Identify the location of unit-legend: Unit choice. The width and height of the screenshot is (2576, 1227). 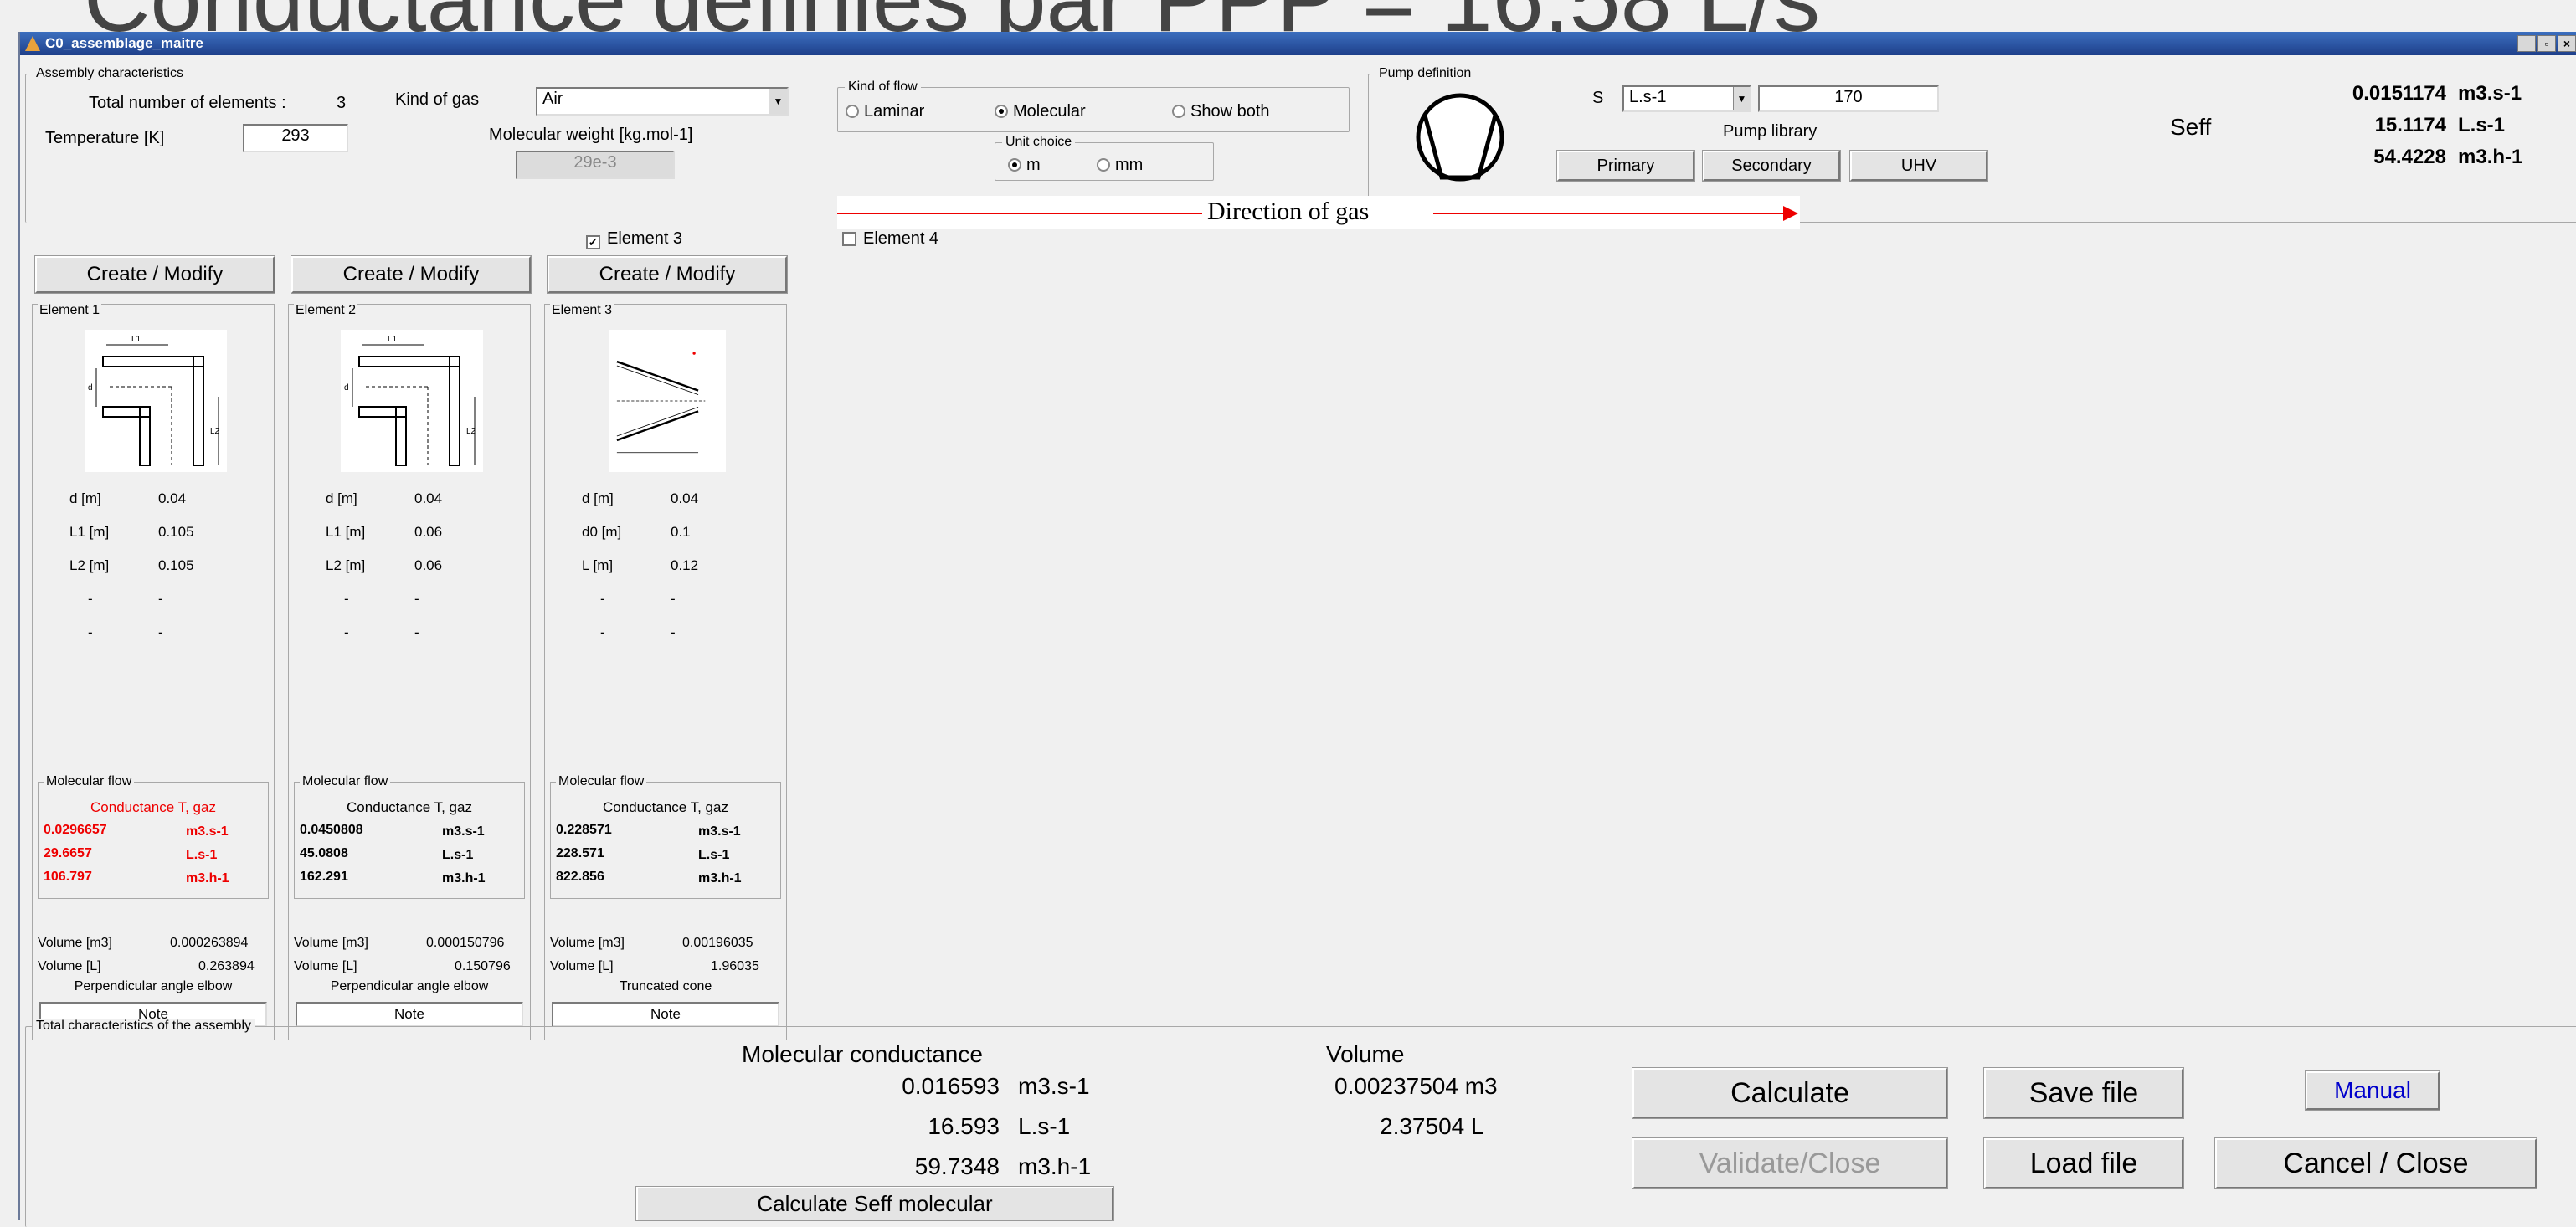
(1039, 142).